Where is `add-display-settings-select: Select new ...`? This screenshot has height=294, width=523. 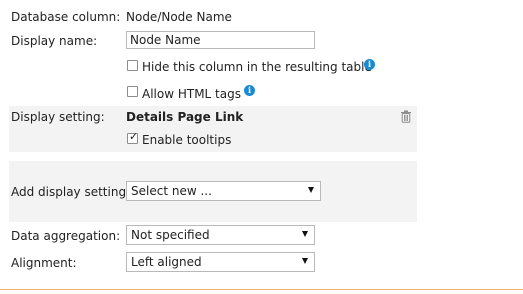 add-display-settings-select: Select new ... is located at coordinates (223, 191).